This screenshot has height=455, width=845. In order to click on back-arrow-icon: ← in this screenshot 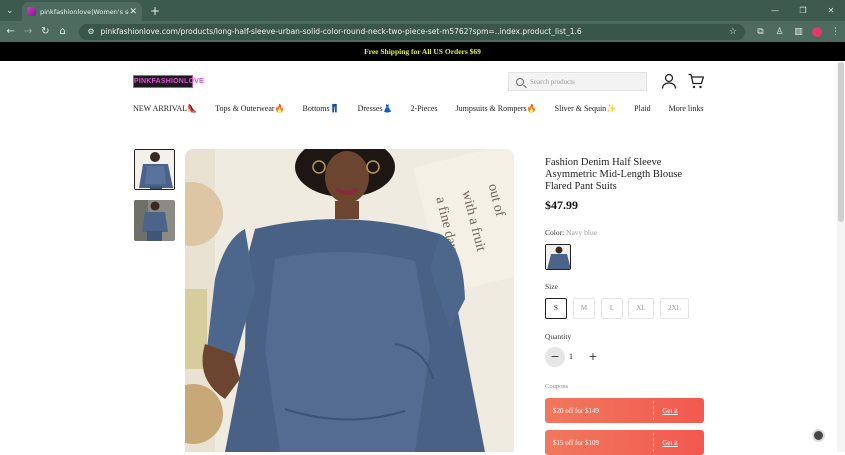, I will do `click(10, 31)`.